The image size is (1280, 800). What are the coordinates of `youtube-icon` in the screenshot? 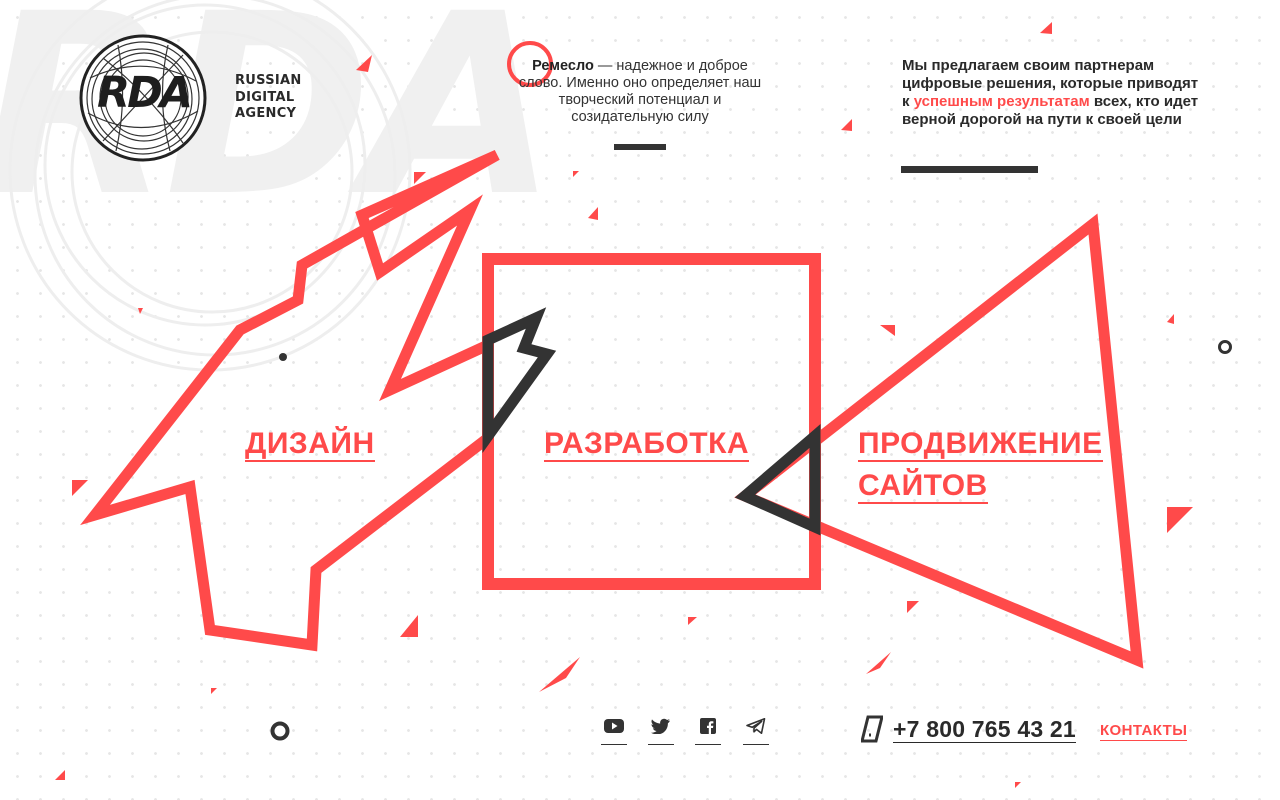 It's located at (614, 726).